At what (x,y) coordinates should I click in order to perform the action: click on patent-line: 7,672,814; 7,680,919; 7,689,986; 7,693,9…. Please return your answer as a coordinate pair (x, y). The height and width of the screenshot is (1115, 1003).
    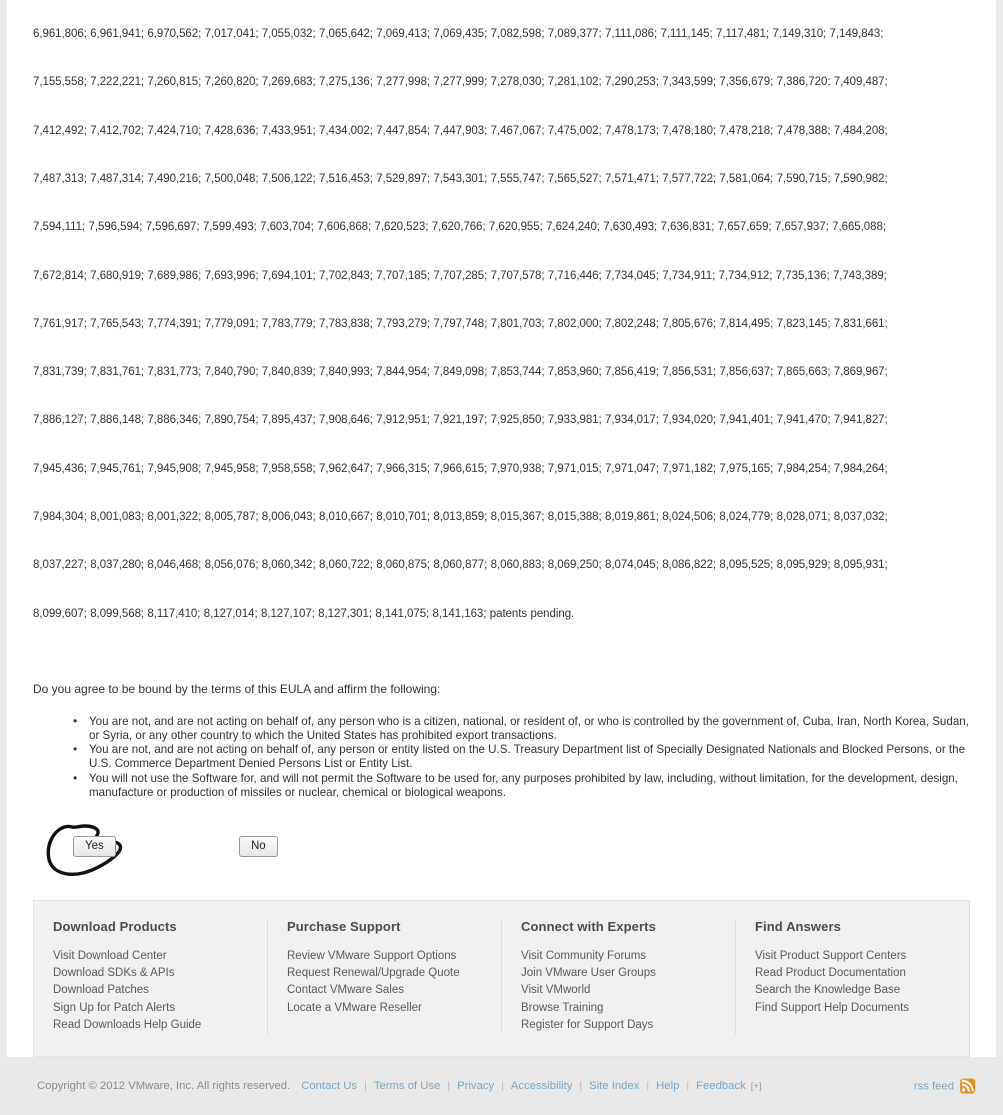
    Looking at the image, I should click on (460, 275).